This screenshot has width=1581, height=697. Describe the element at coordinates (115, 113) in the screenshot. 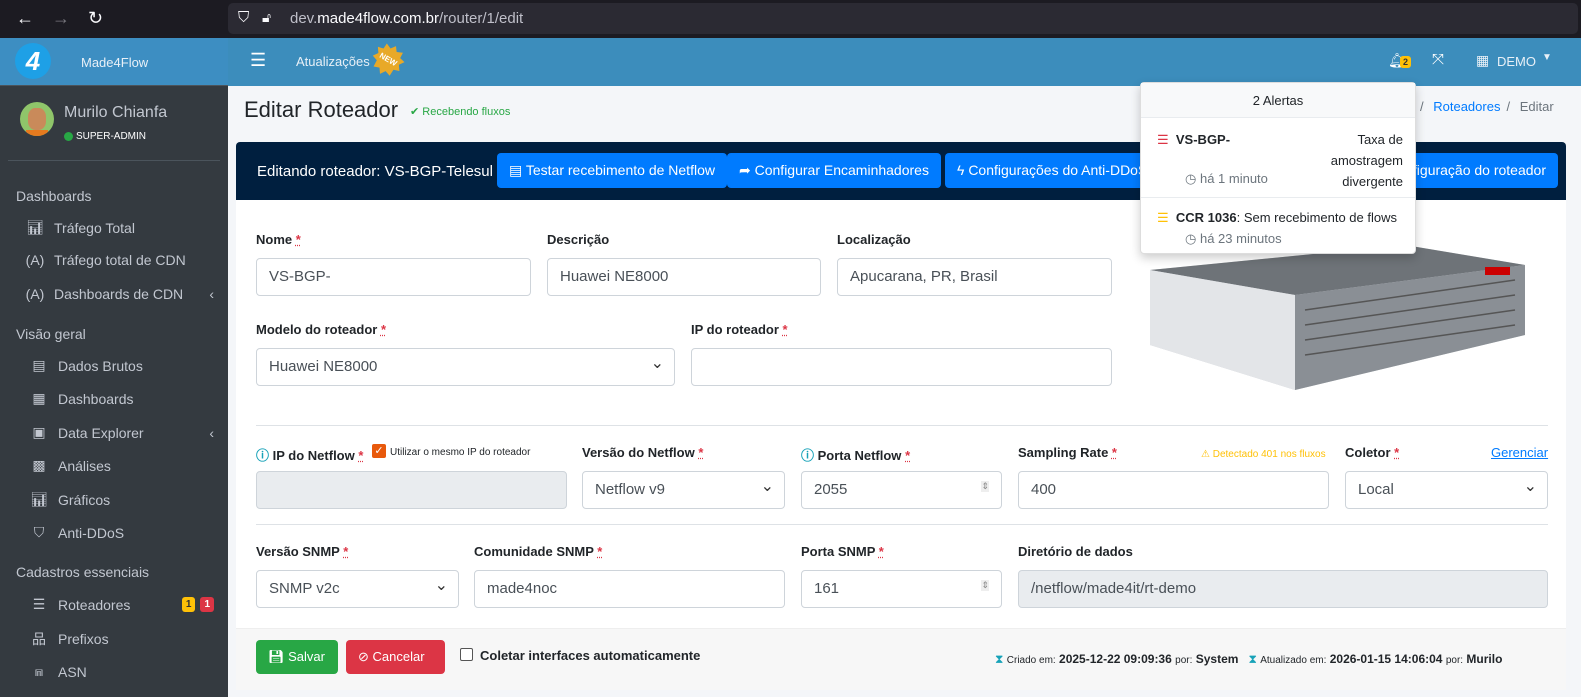

I see `user-name: Murilo Chianfa` at that location.